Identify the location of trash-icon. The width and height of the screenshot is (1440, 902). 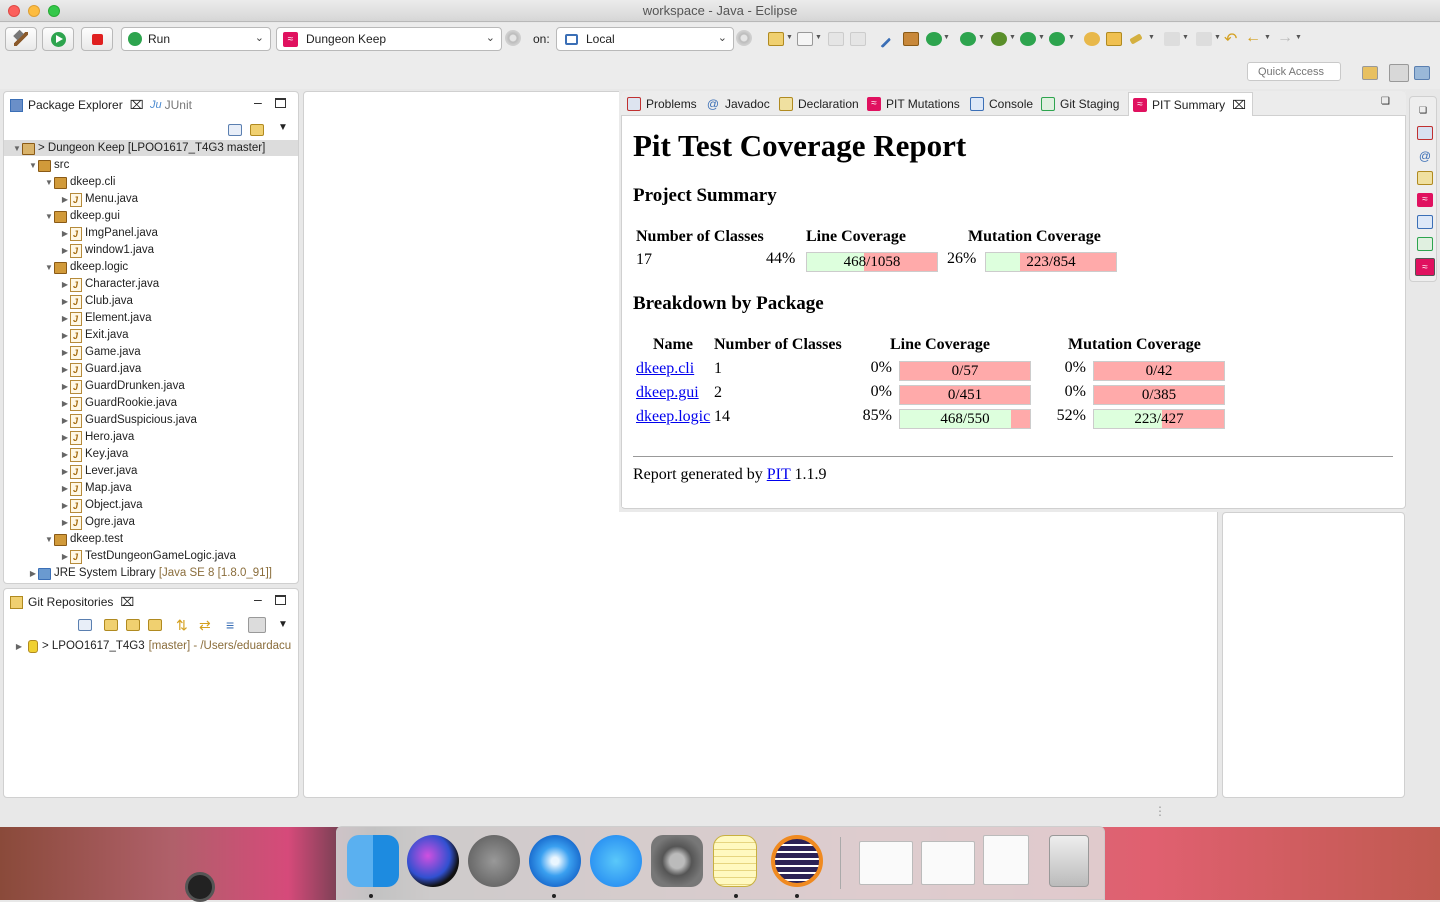
(1069, 861).